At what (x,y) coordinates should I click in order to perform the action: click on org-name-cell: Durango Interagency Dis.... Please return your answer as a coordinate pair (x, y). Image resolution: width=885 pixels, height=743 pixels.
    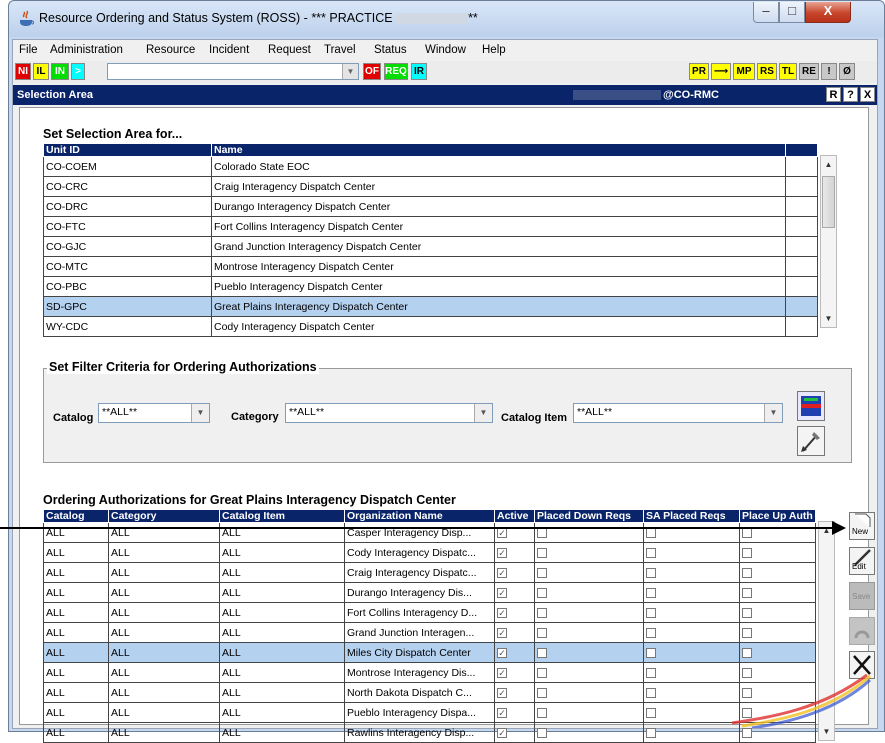
    Looking at the image, I should click on (419, 592).